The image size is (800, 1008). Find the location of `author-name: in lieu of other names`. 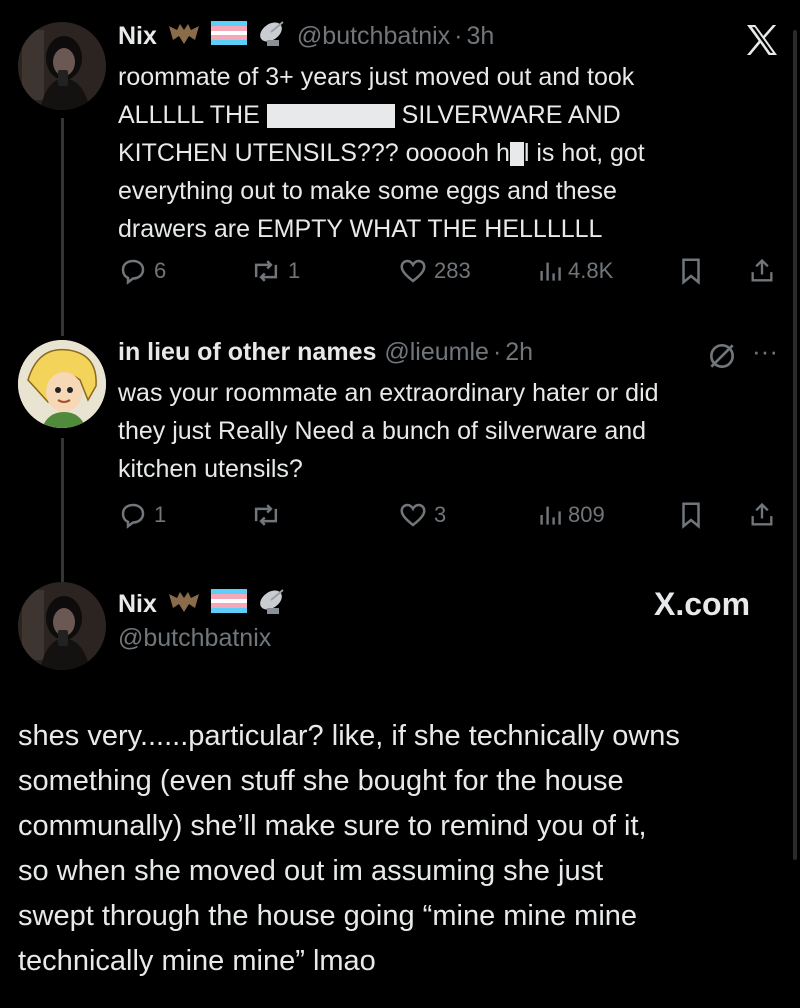

author-name: in lieu of other names is located at coordinates (247, 352).